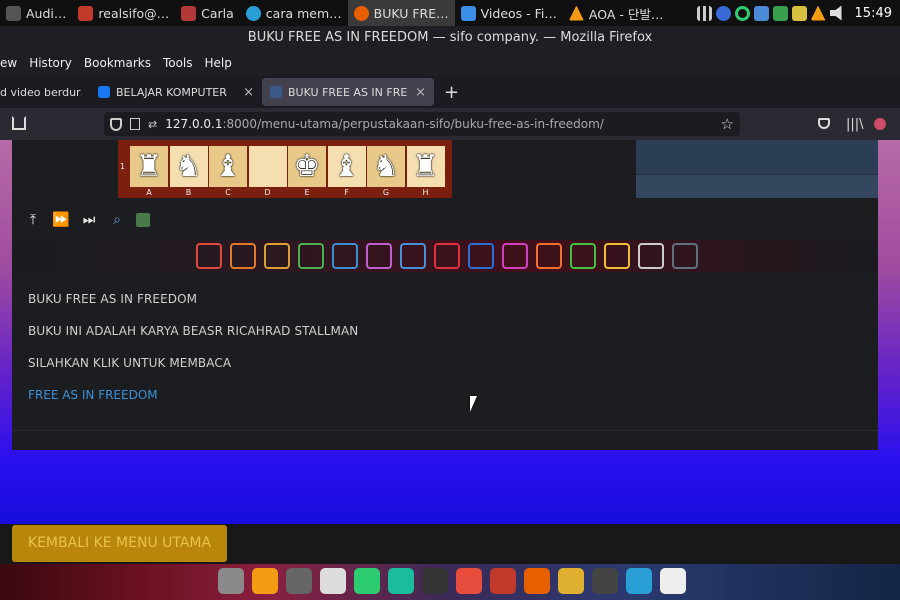  I want to click on app-icon-strip, so click(445, 256).